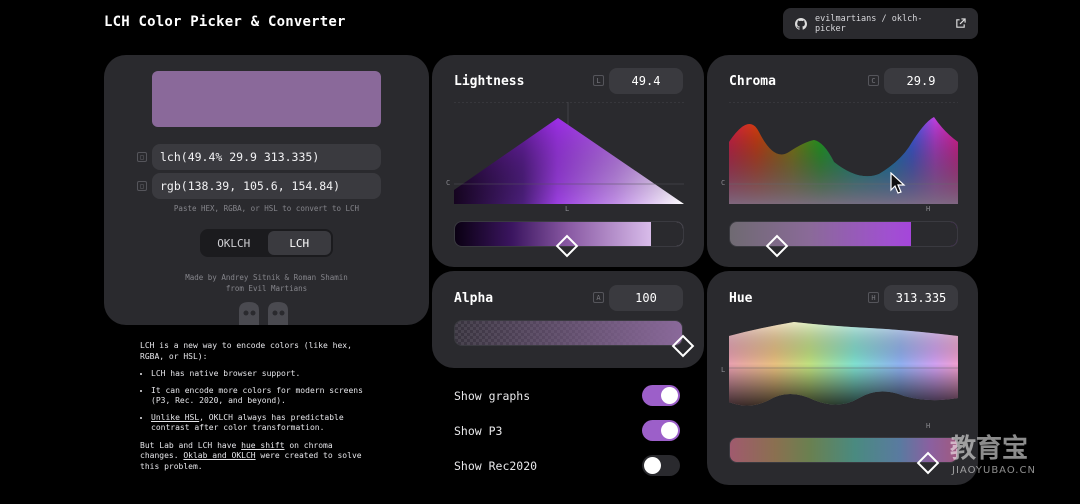 Image resolution: width=1080 pixels, height=504 pixels. What do you see at coordinates (661, 465) in the screenshot?
I see `show-rec2020-switch` at bounding box center [661, 465].